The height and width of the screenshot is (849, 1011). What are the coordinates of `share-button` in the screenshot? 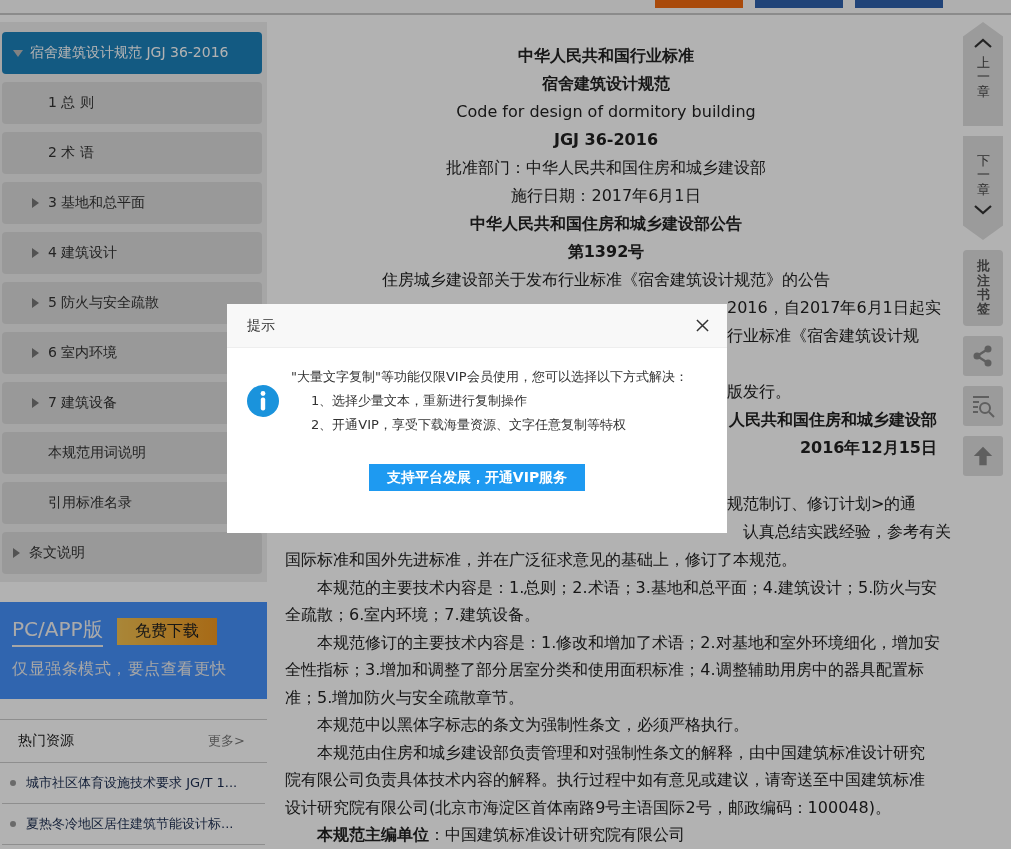 It's located at (983, 356).